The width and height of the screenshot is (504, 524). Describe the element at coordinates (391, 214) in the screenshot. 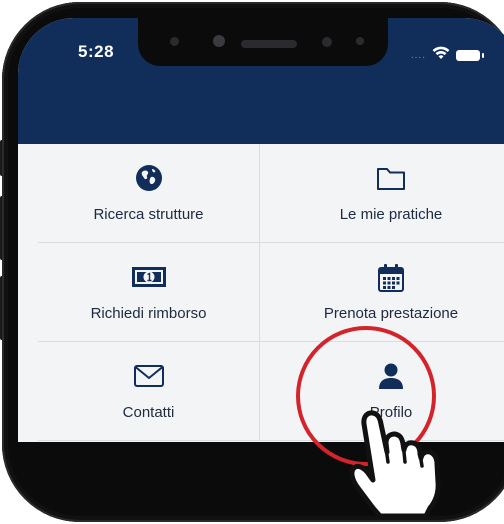

I see `tile-label: Le mie pratiche` at that location.